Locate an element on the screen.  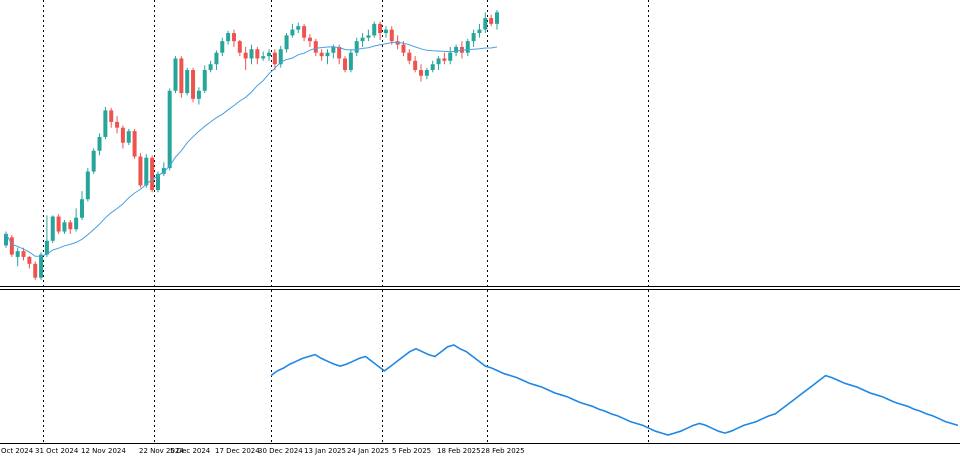
date-label-5: 17 Dec 2024 is located at coordinates (237, 451).